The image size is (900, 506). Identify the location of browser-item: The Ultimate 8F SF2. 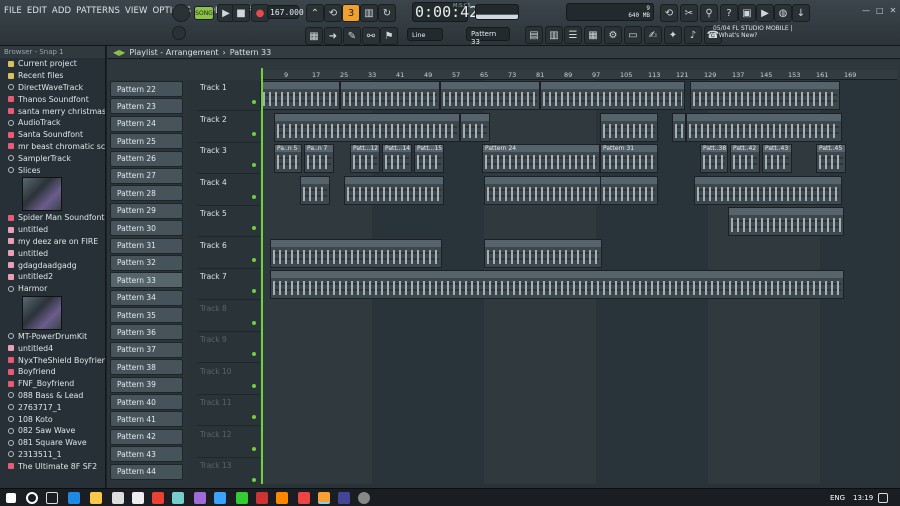
(52, 466).